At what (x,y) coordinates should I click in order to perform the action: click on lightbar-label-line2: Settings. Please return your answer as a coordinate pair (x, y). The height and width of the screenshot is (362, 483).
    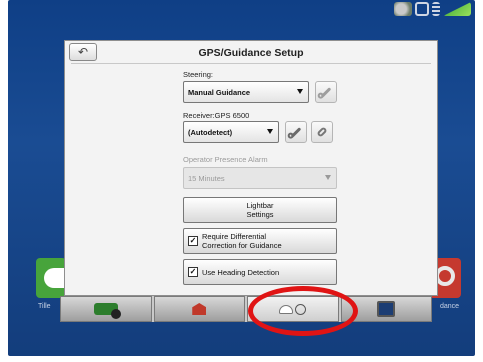
    Looking at the image, I should click on (260, 214).